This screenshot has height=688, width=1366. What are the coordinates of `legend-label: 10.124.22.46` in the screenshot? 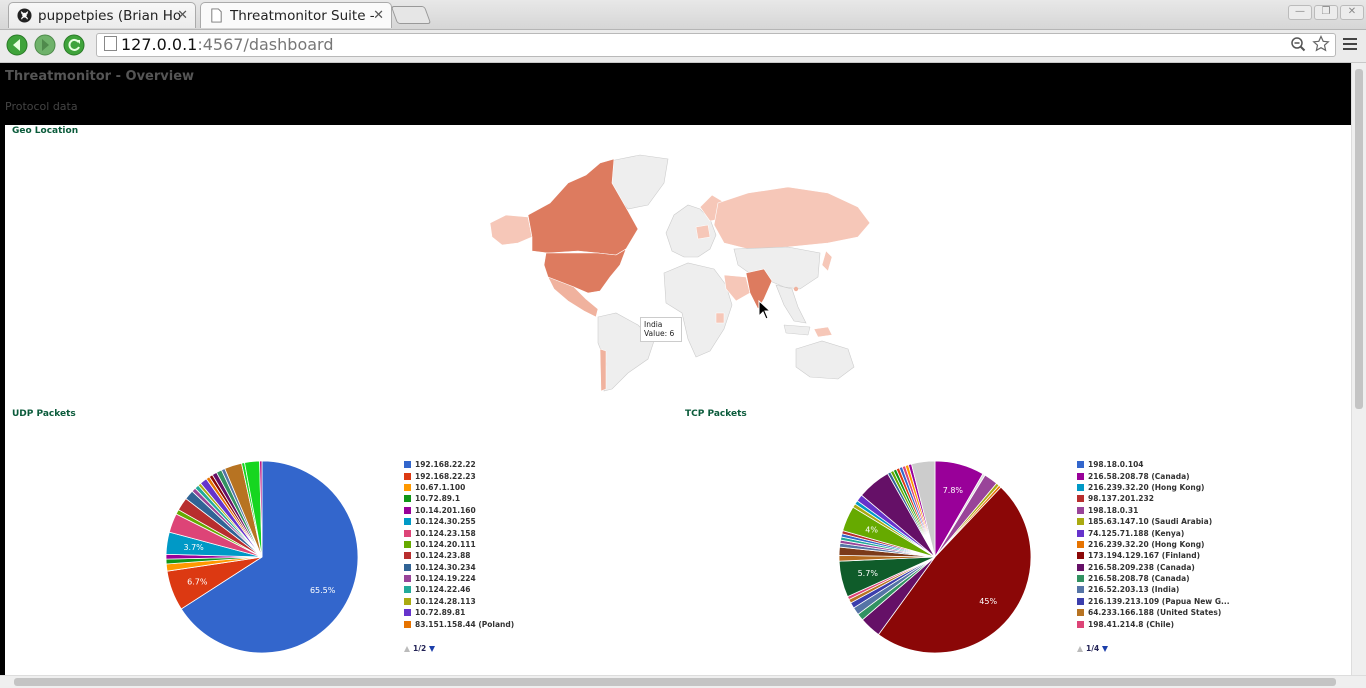 It's located at (443, 590).